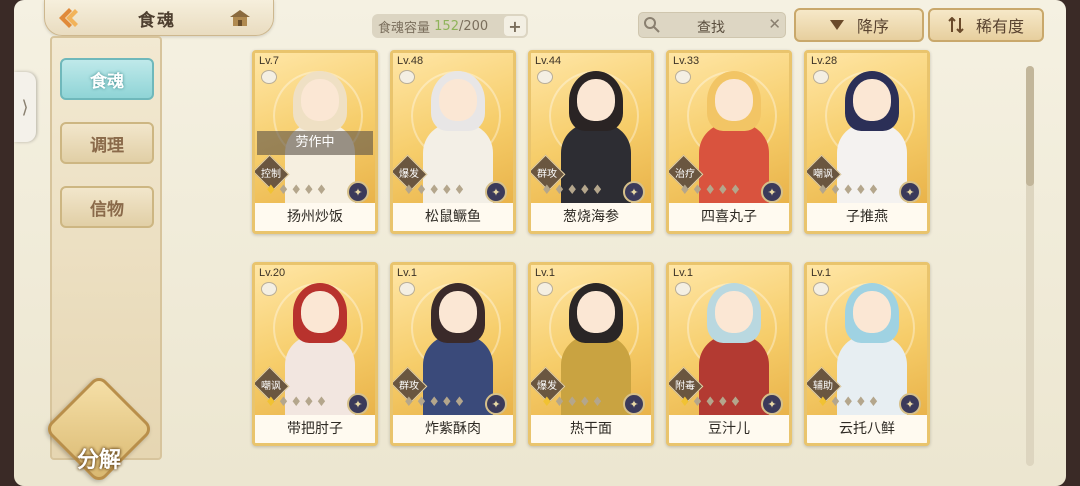  Describe the element at coordinates (867, 429) in the screenshot. I see `card-name: 云托八鲜` at that location.